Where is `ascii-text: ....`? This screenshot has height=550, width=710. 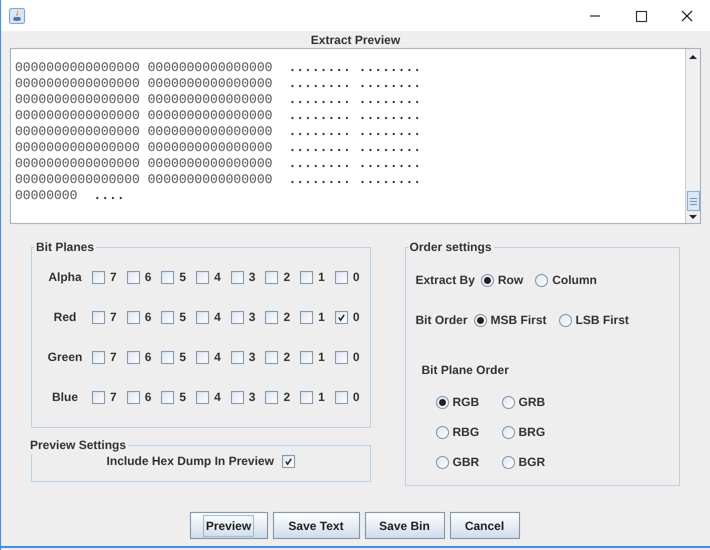
ascii-text: .... is located at coordinates (109, 196).